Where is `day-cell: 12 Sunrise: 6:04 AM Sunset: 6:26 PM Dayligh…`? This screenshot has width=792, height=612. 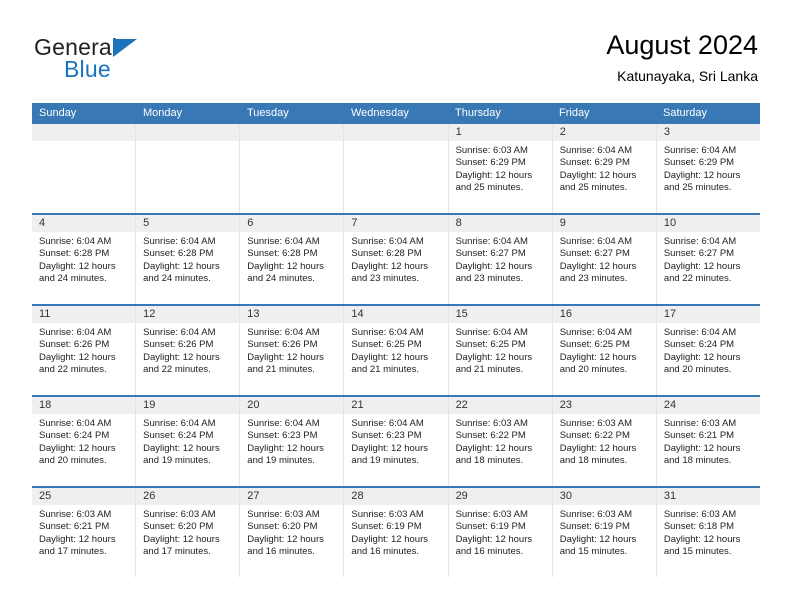
day-cell: 12 Sunrise: 6:04 AM Sunset: 6:26 PM Dayligh… is located at coordinates (188, 350).